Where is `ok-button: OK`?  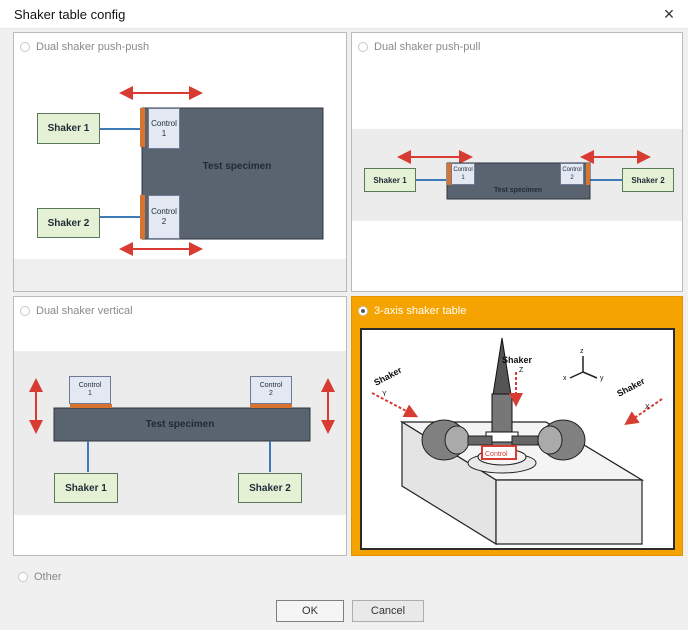 ok-button: OK is located at coordinates (310, 611).